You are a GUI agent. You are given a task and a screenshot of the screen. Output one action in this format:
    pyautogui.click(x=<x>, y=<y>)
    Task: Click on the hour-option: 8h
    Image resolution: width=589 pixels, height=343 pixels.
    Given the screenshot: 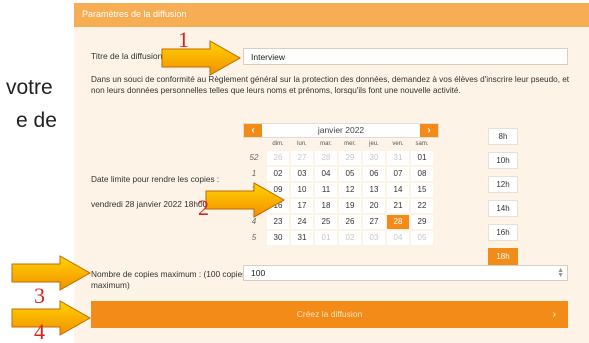 What is the action you would take?
    pyautogui.click(x=503, y=136)
    